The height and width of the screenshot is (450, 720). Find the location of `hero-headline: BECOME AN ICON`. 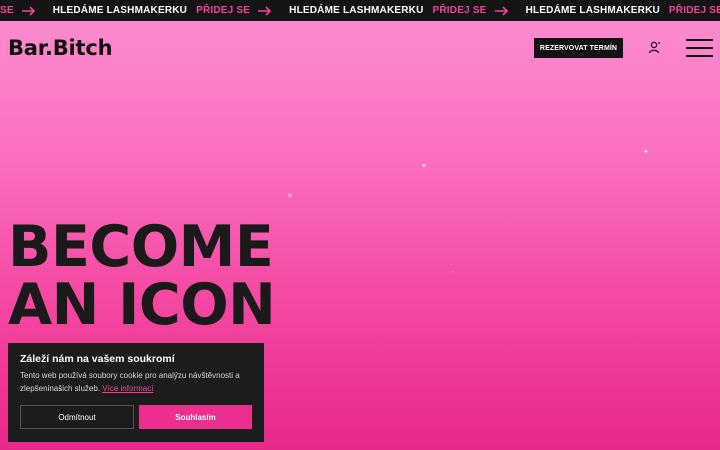

hero-headline: BECOME AN ICON is located at coordinates (188, 276).